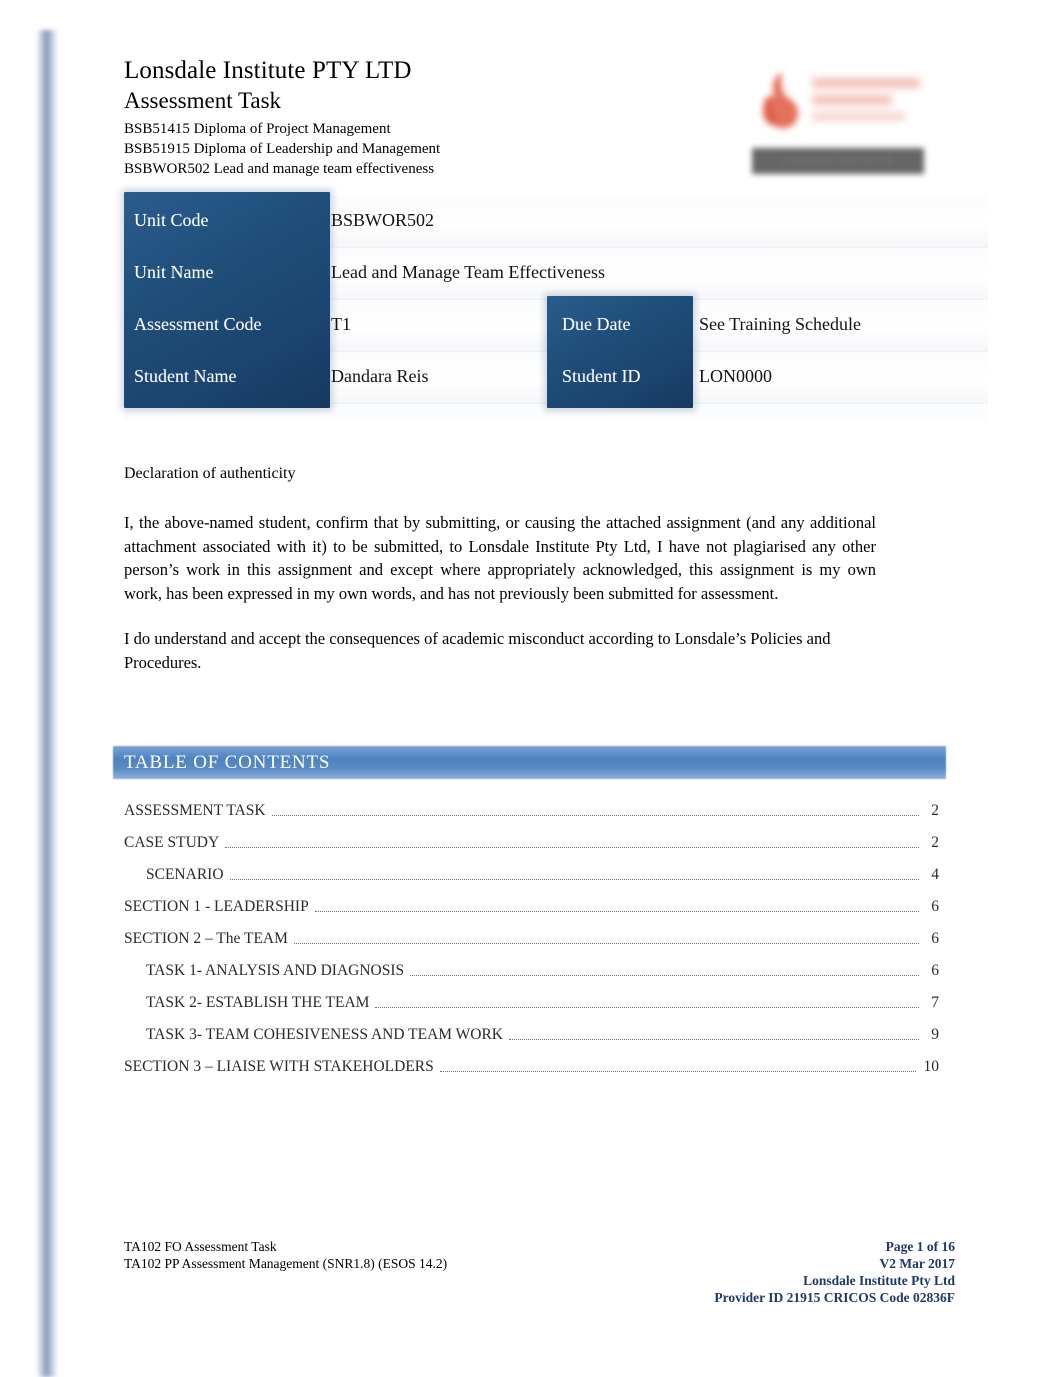 The width and height of the screenshot is (1062, 1377). What do you see at coordinates (735, 376) in the screenshot?
I see `value-student-id: LON0000` at bounding box center [735, 376].